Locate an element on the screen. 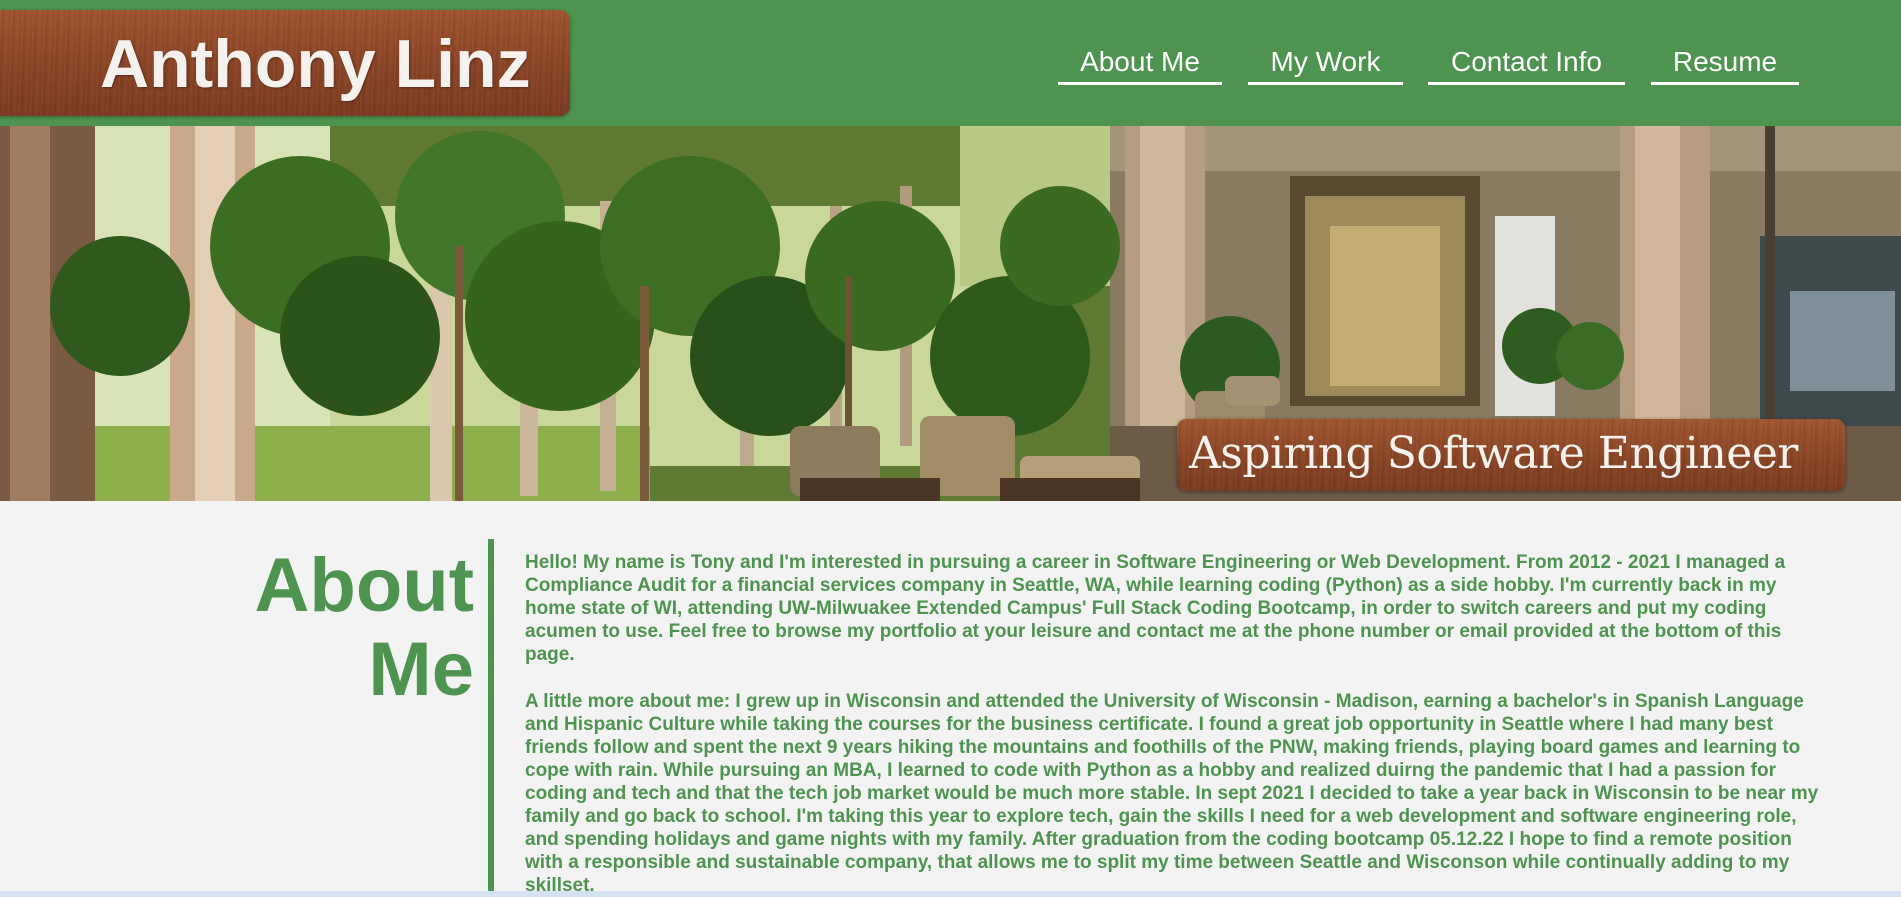 This screenshot has width=1901, height=897. nav-link-contact-info: Contact Info is located at coordinates (1526, 64).